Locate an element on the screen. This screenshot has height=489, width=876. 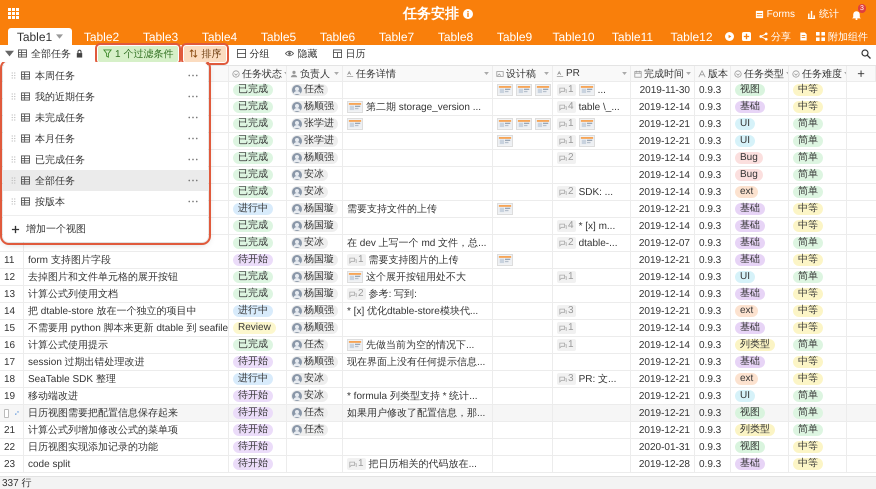
type-tag: 列类型 is located at coordinates (755, 345).